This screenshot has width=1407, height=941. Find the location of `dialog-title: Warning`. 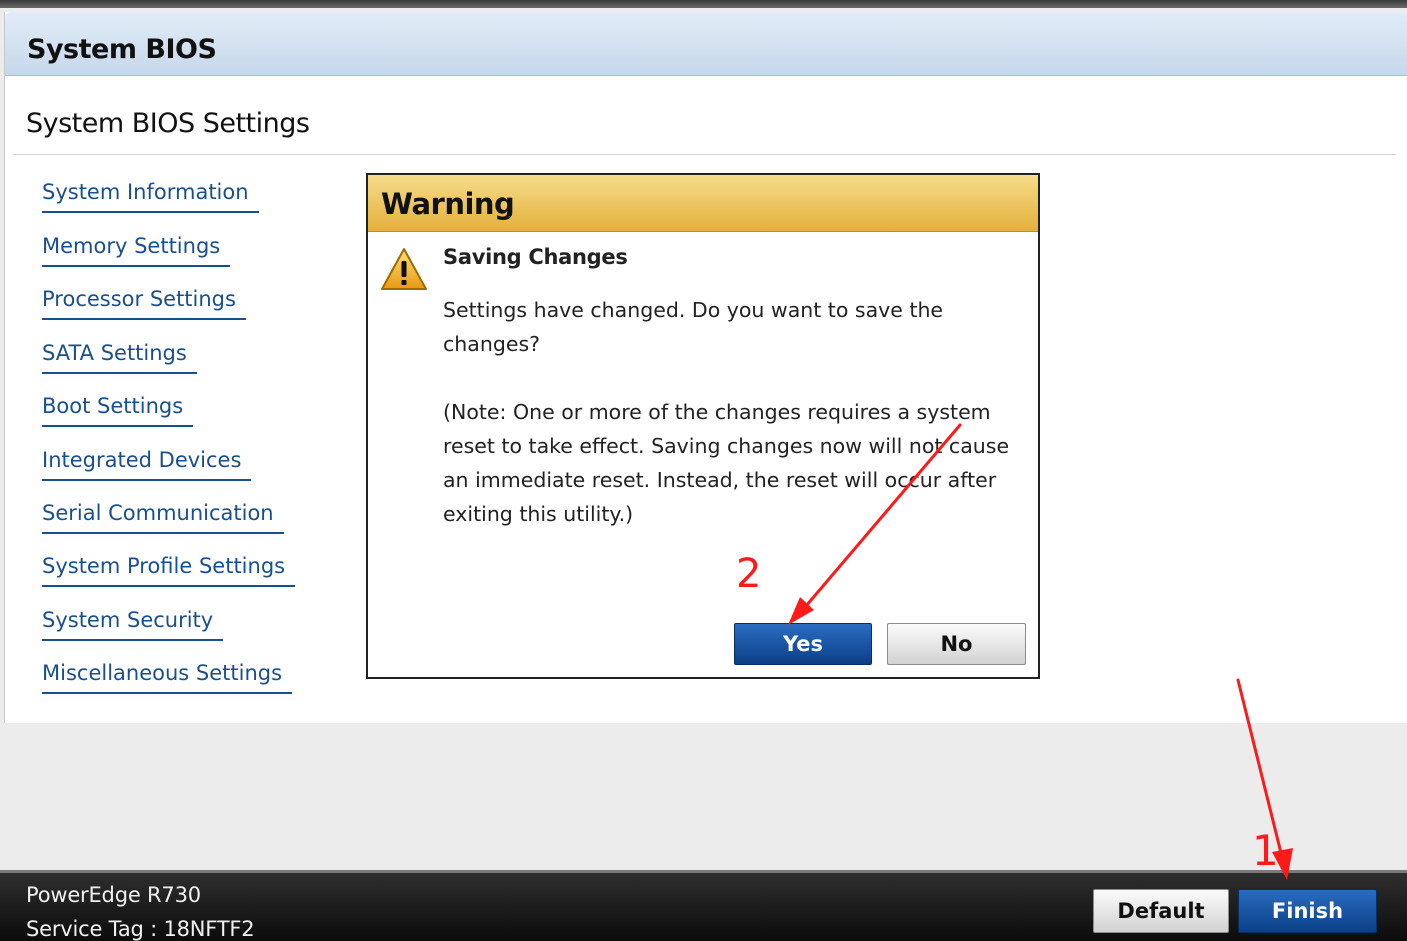

dialog-title: Warning is located at coordinates (448, 204).